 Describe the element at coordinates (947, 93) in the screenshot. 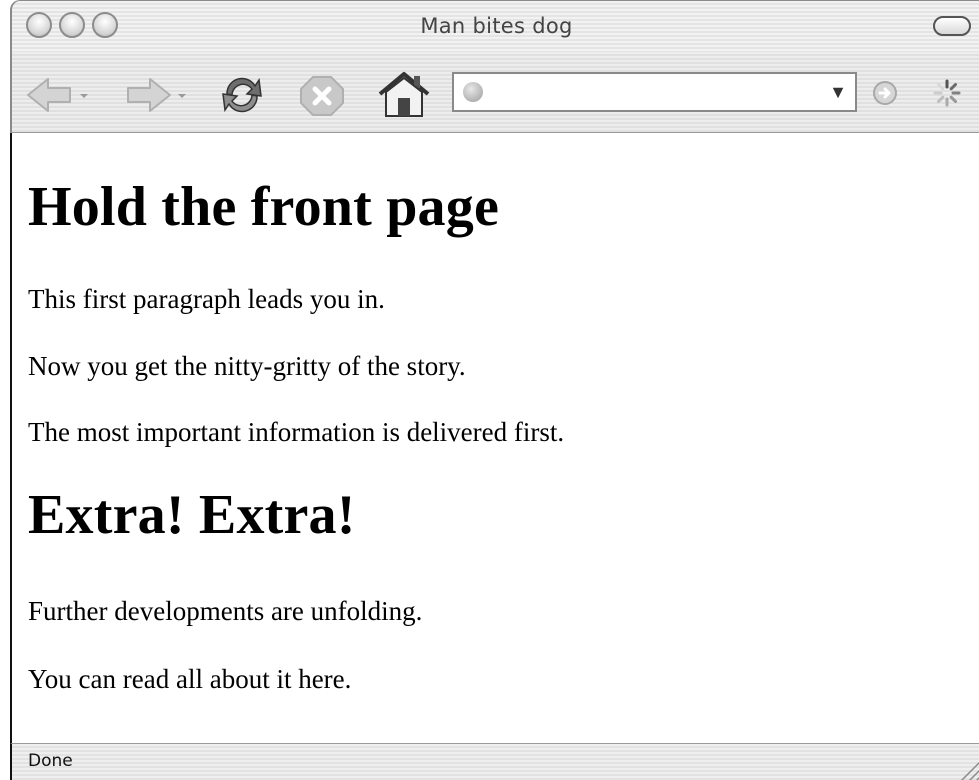

I see `spinner-icon` at that location.